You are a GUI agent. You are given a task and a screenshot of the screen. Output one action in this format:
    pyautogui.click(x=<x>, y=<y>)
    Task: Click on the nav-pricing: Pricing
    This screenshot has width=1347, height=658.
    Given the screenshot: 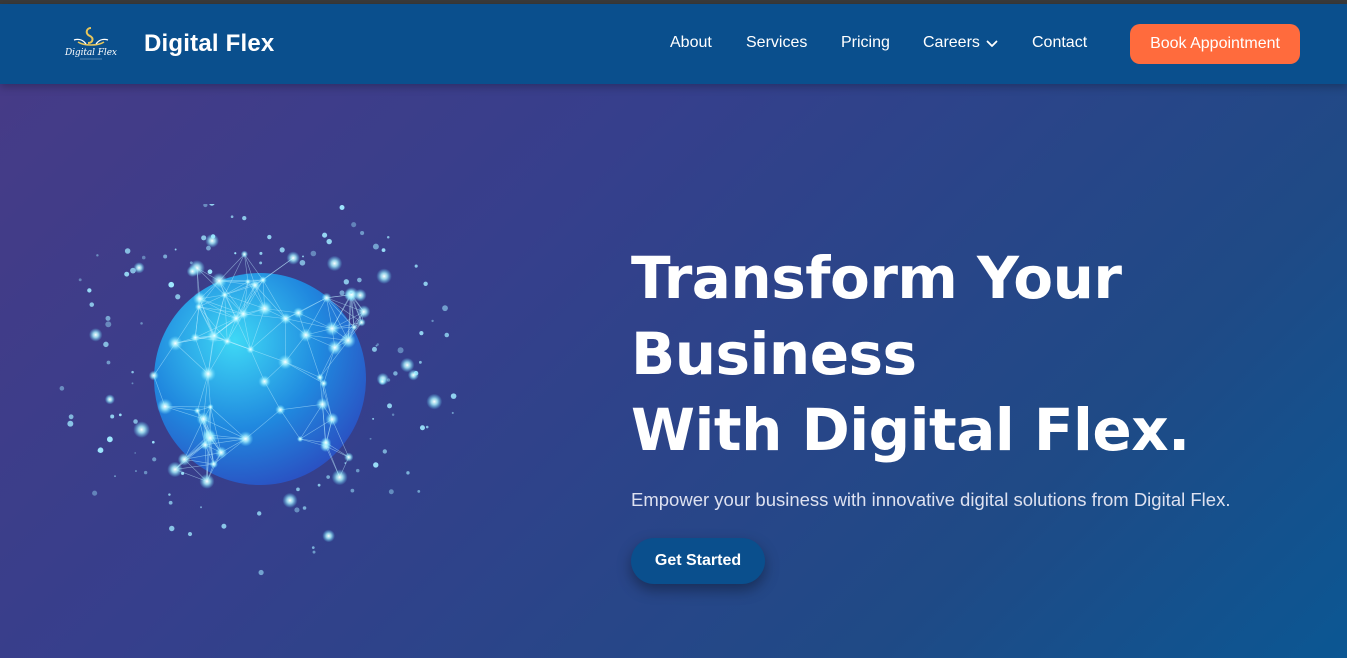 What is the action you would take?
    pyautogui.click(x=865, y=43)
    